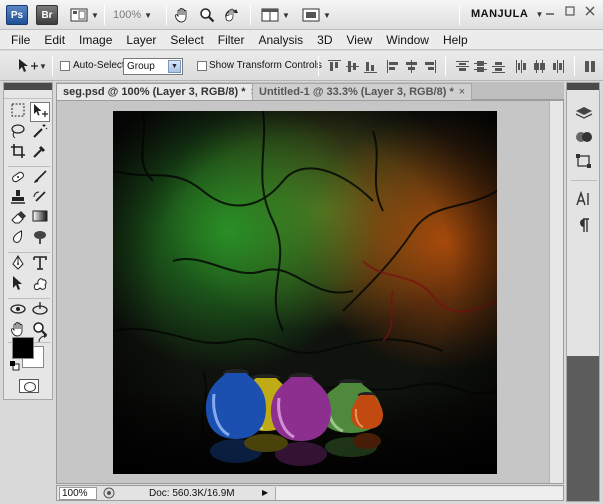 Image resolution: width=603 pixels, height=504 pixels. I want to click on dodge-icon, so click(40, 237).